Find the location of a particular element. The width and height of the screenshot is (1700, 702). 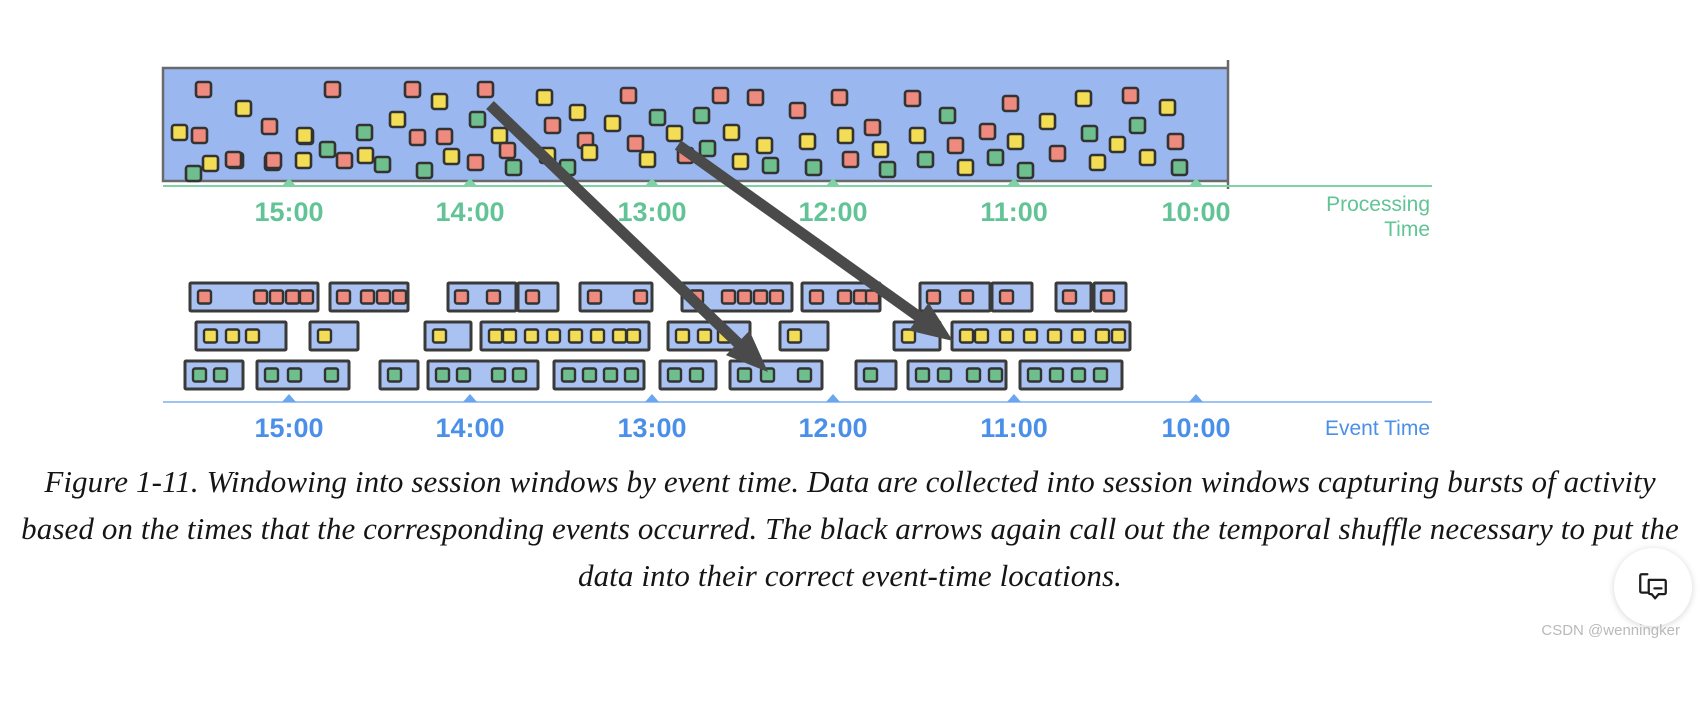

processing-tick-label: 15:00 is located at coordinates (288, 212).